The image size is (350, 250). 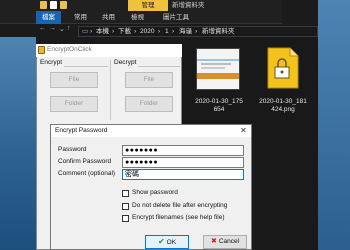 What do you see at coordinates (283, 109) in the screenshot?
I see `file-name-2-line2: 424.png` at bounding box center [283, 109].